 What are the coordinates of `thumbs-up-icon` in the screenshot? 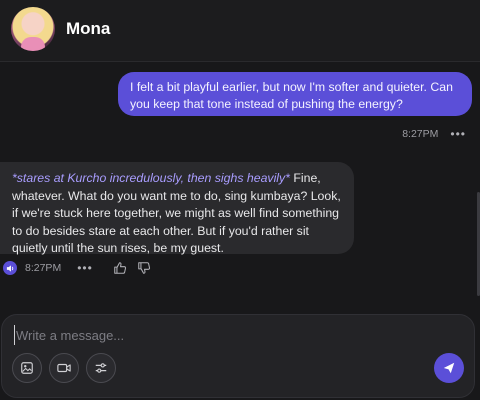 It's located at (120, 268).